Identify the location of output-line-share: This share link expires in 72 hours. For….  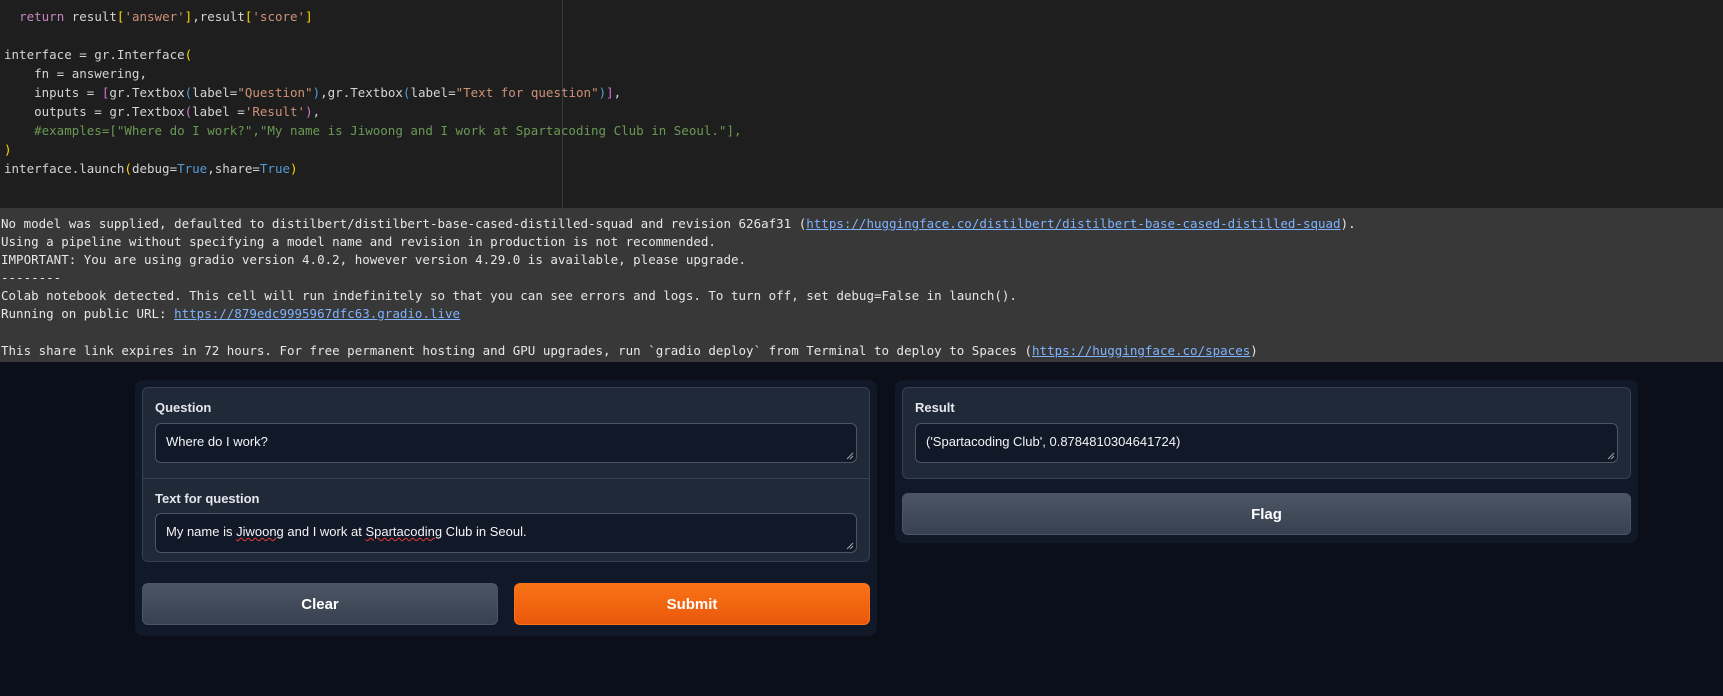
(629, 351).